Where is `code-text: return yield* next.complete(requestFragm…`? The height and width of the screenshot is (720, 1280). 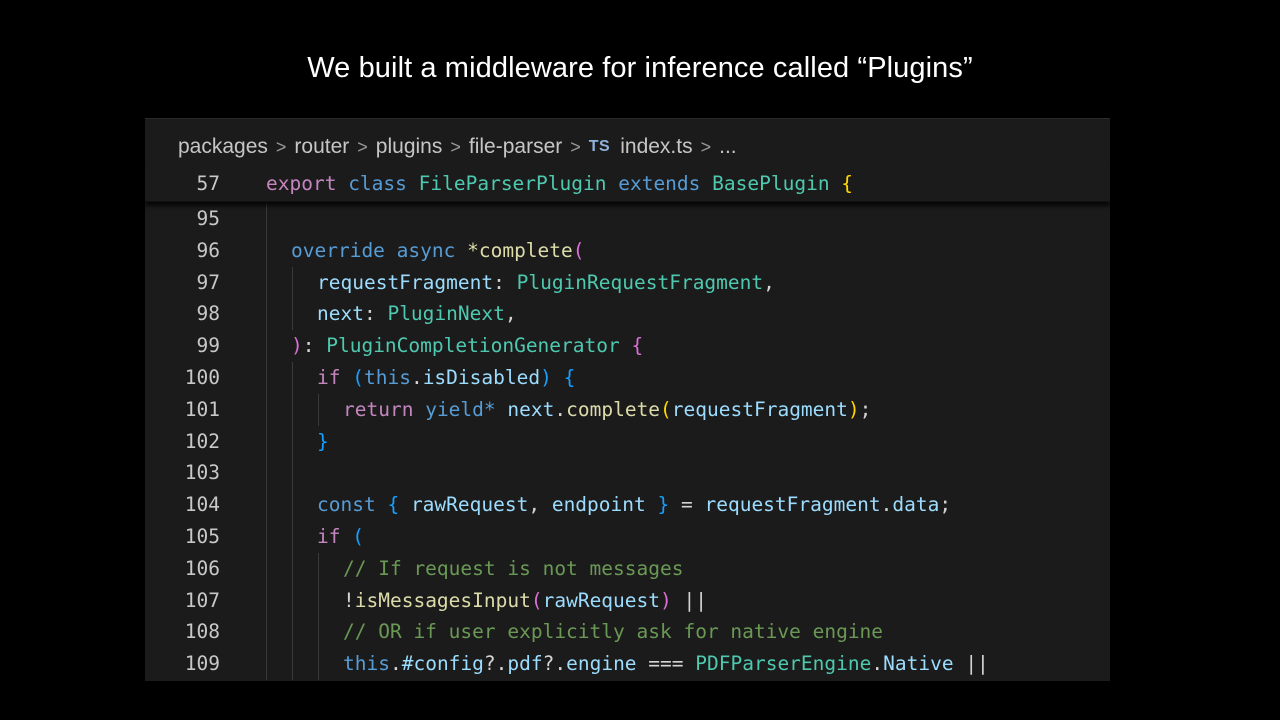
code-text: return yield* next.complete(requestFragm… is located at coordinates (607, 409).